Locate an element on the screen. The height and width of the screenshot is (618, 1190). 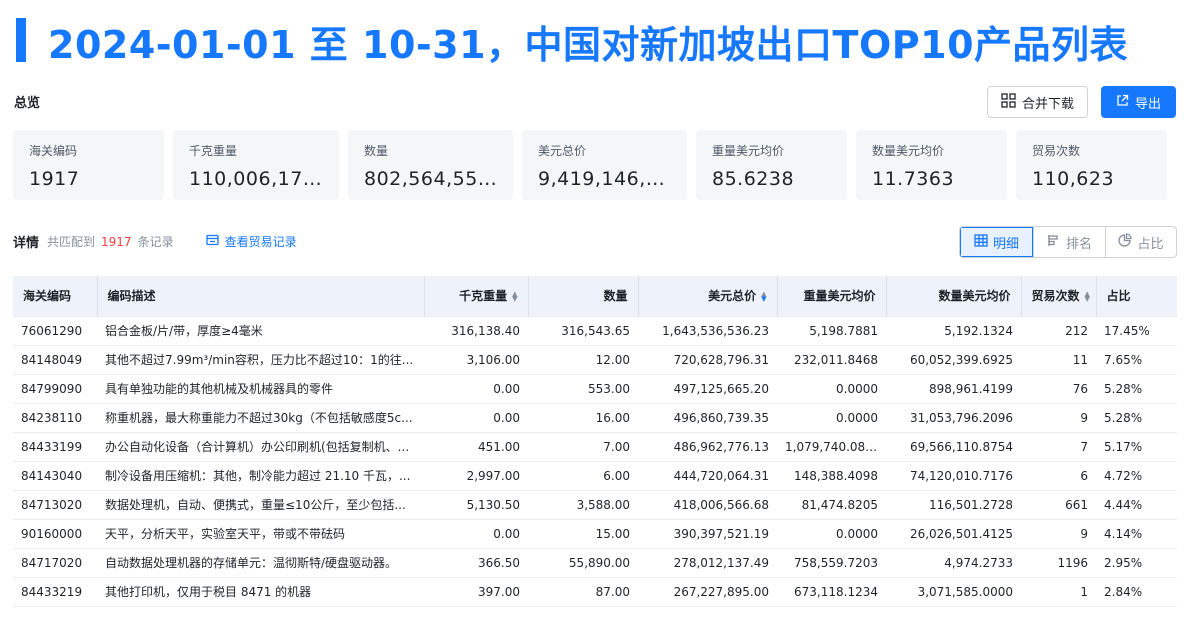
export-button: 导出 is located at coordinates (1138, 102).